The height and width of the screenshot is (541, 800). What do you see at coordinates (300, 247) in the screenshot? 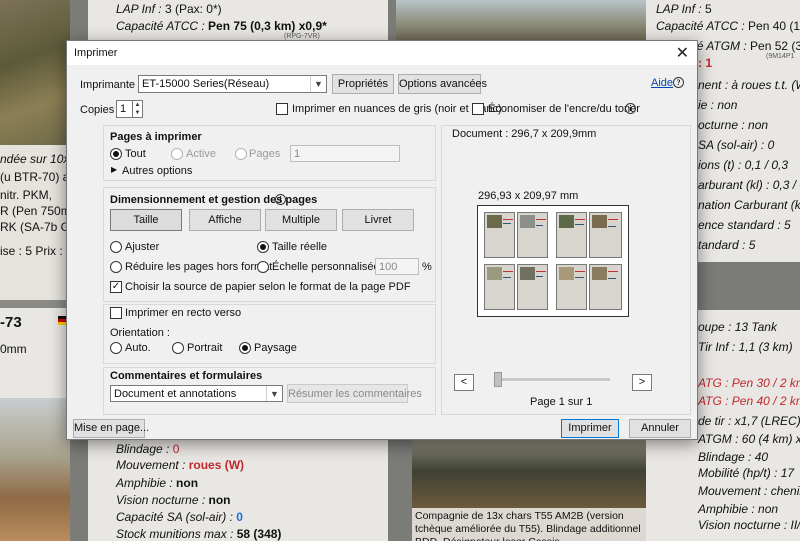
I see `actual-size-label: Taille réelle` at bounding box center [300, 247].